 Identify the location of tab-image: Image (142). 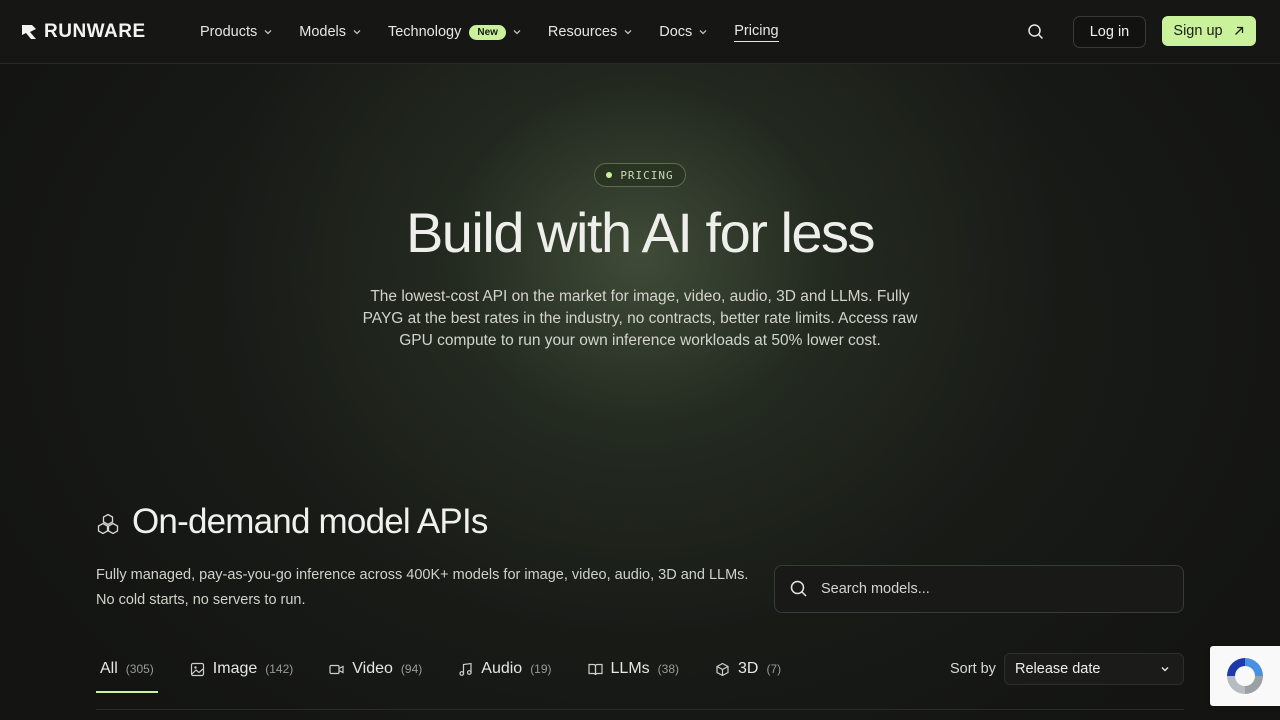
(241, 669).